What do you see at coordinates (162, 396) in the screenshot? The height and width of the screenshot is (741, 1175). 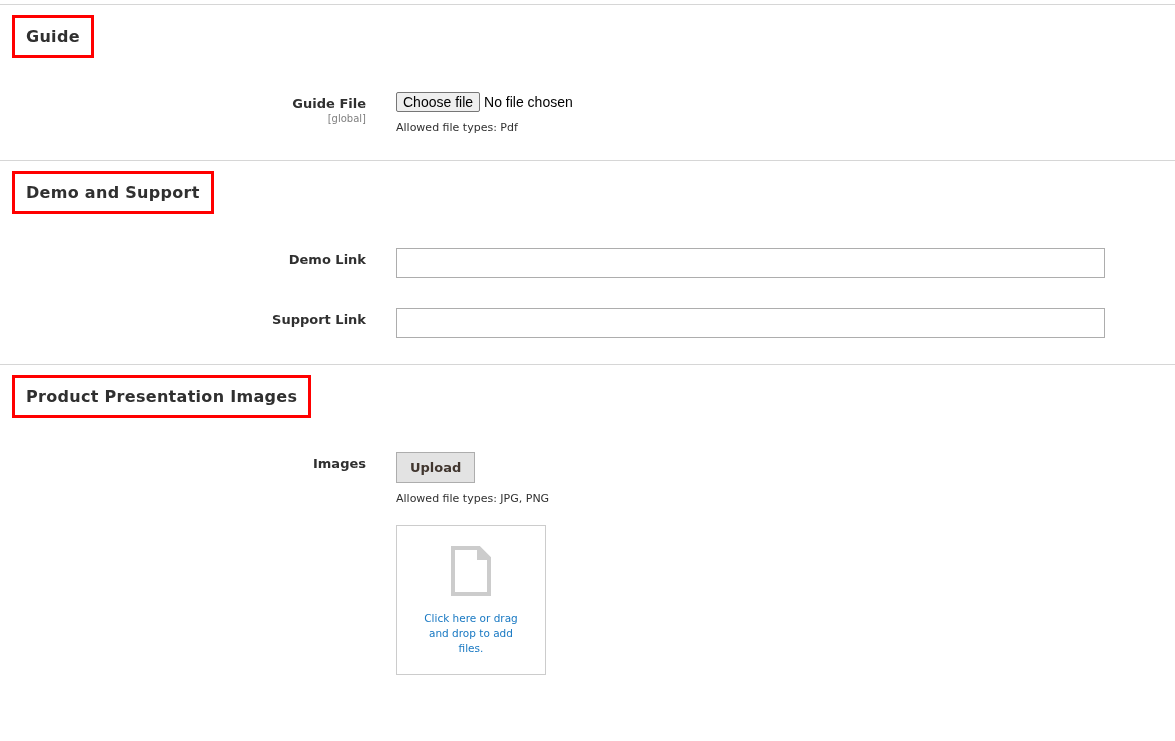 I see `section-title: Product Presentation Images` at bounding box center [162, 396].